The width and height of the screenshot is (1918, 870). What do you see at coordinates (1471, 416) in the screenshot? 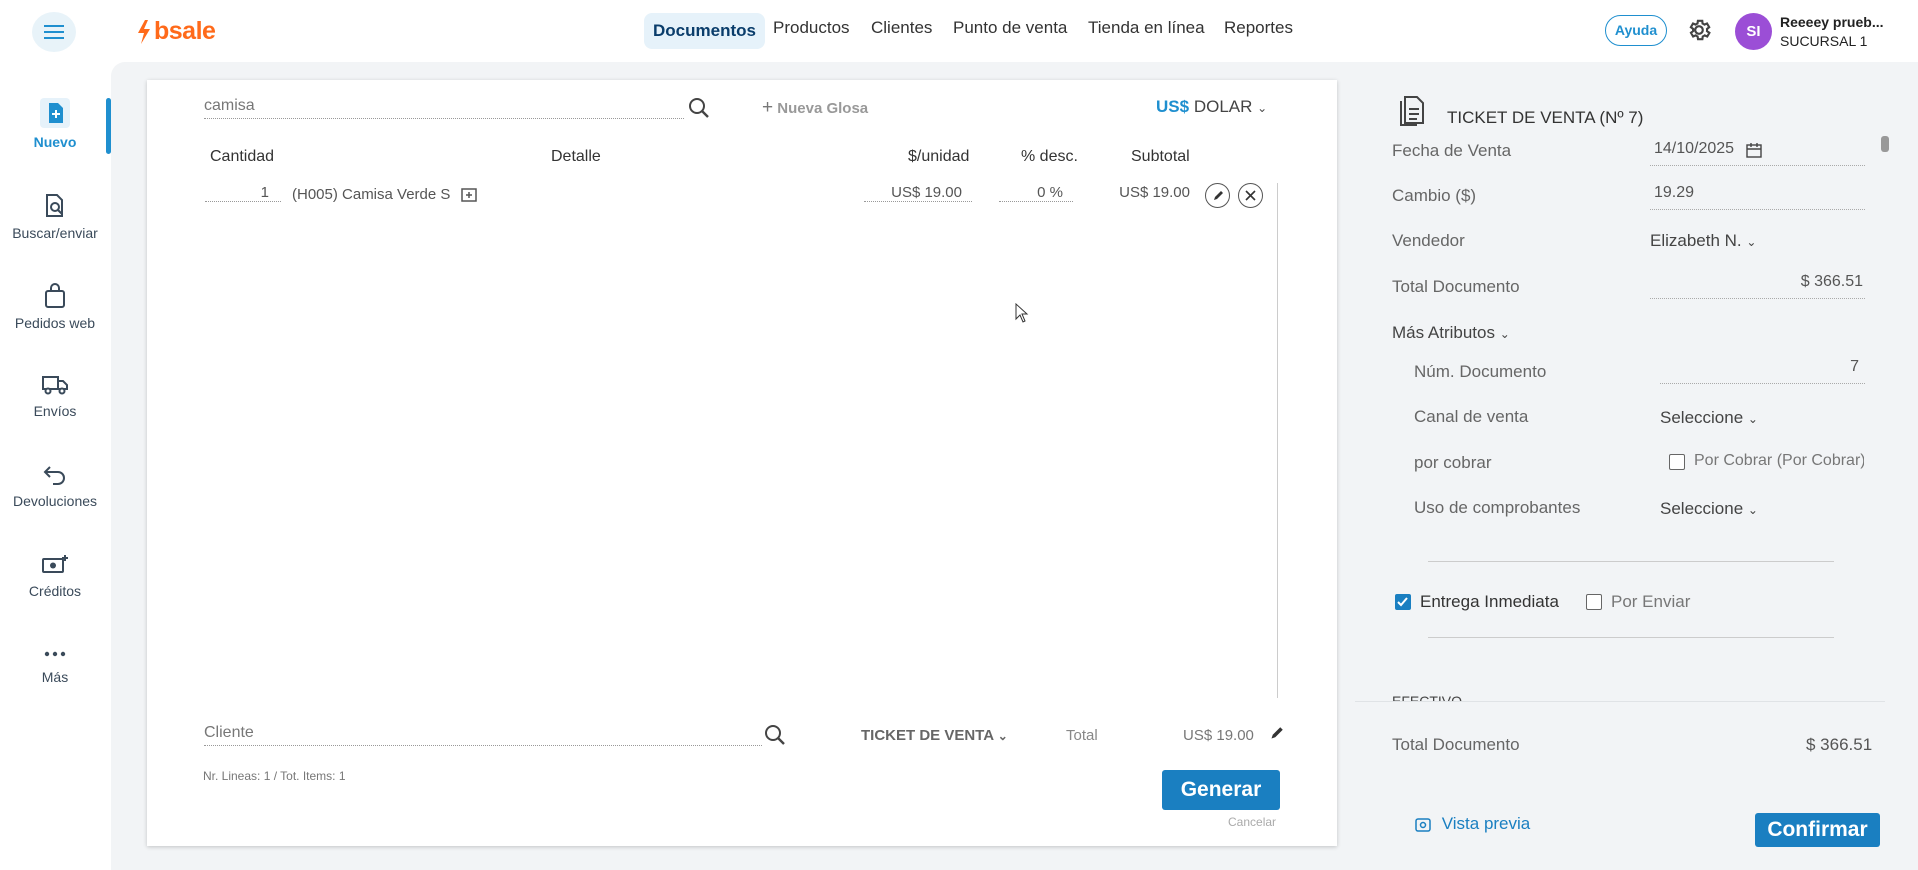
I see `canal-venta-label: Canal de venta` at bounding box center [1471, 416].